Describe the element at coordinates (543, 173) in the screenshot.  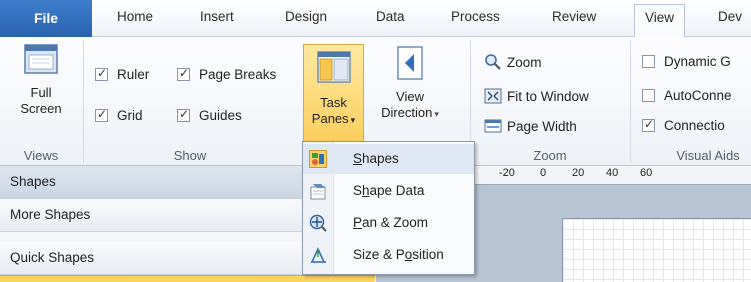
I see `ruler-label: 0` at that location.